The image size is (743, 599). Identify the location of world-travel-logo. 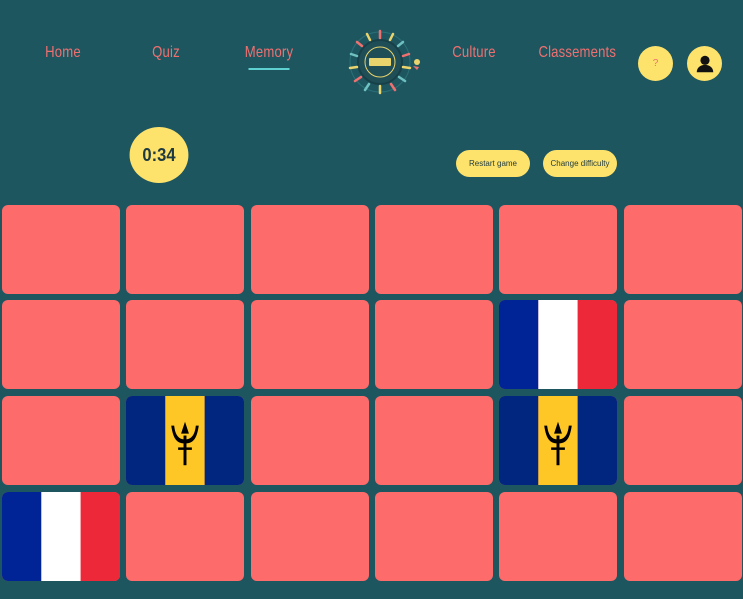
(380, 62).